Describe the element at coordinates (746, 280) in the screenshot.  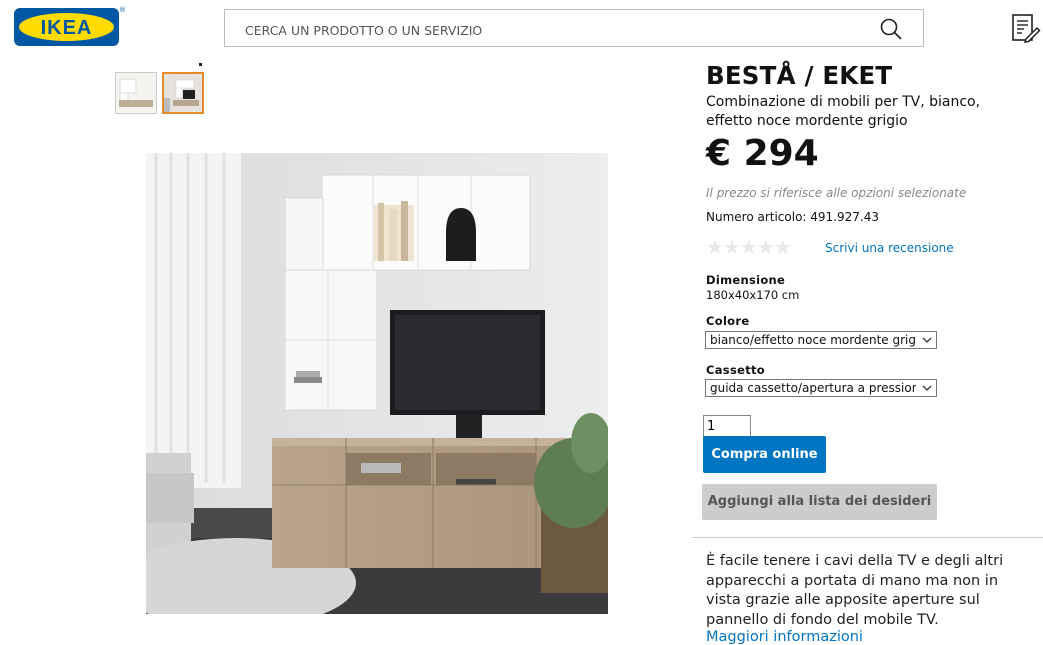
I see `dimension-label: Dimensione` at that location.